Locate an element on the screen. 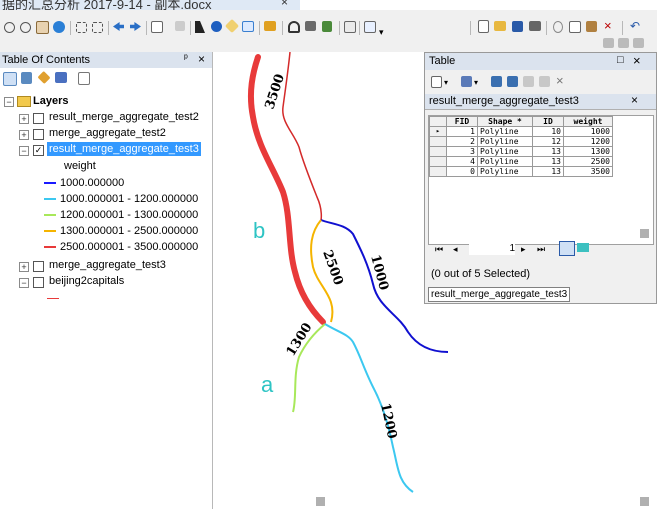  cell-fid: 3 is located at coordinates (462, 151).